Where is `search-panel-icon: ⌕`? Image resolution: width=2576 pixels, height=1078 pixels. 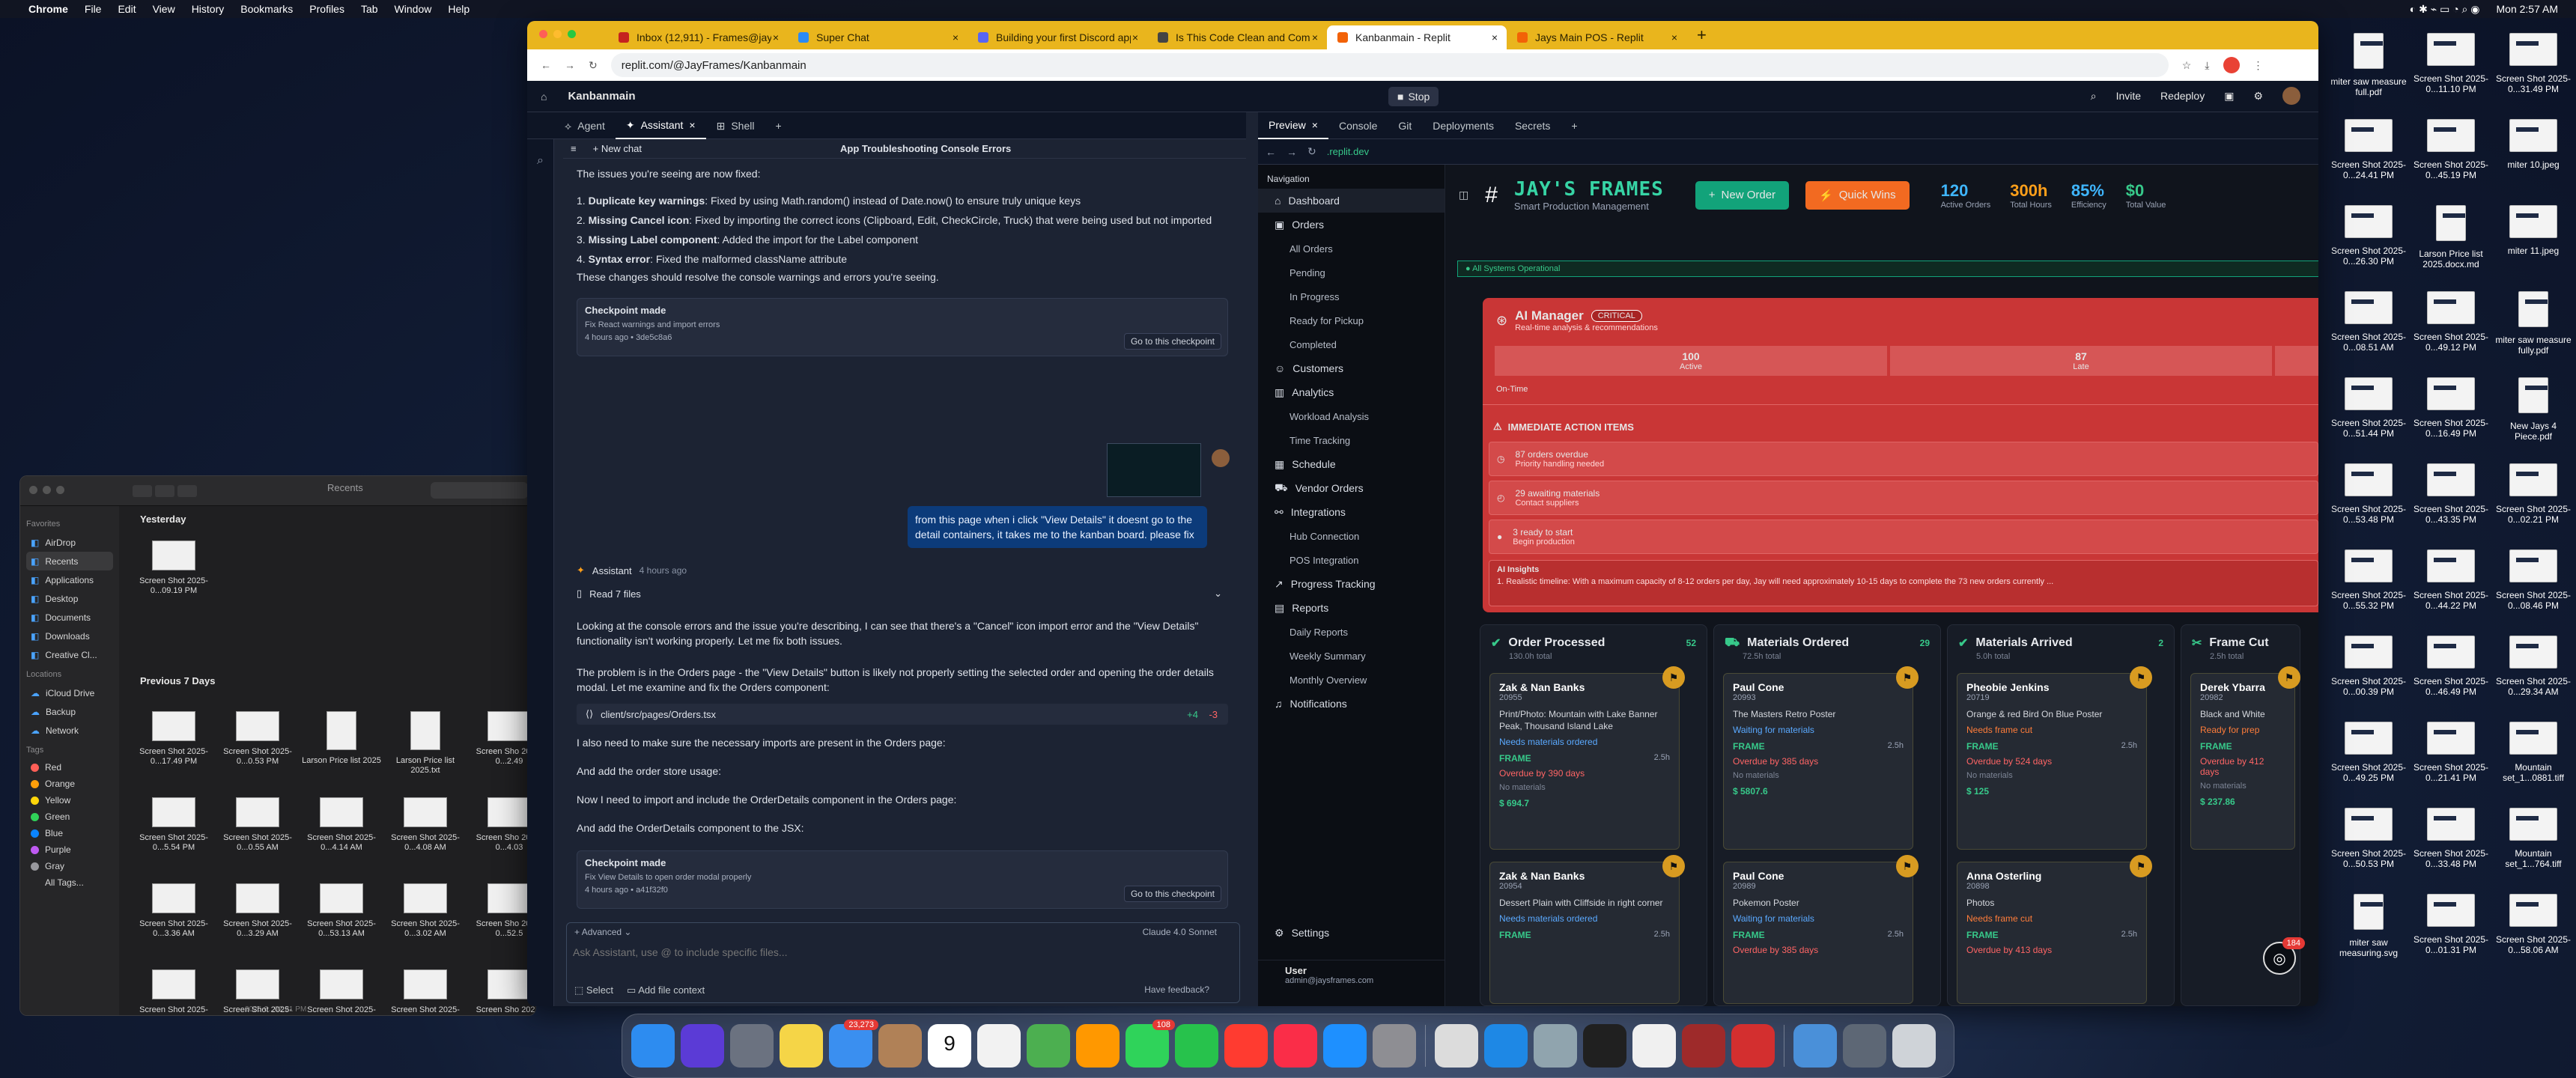
search-panel-icon: ⌕ is located at coordinates (540, 161).